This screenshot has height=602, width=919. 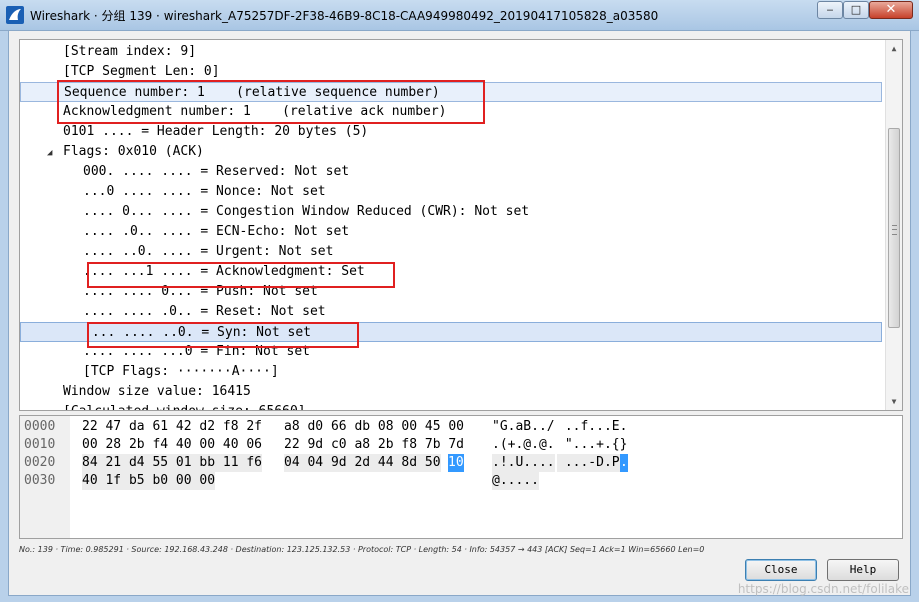 What do you see at coordinates (451, 72) in the screenshot?
I see `tree-row: [TCP Segment Len: 0]` at bounding box center [451, 72].